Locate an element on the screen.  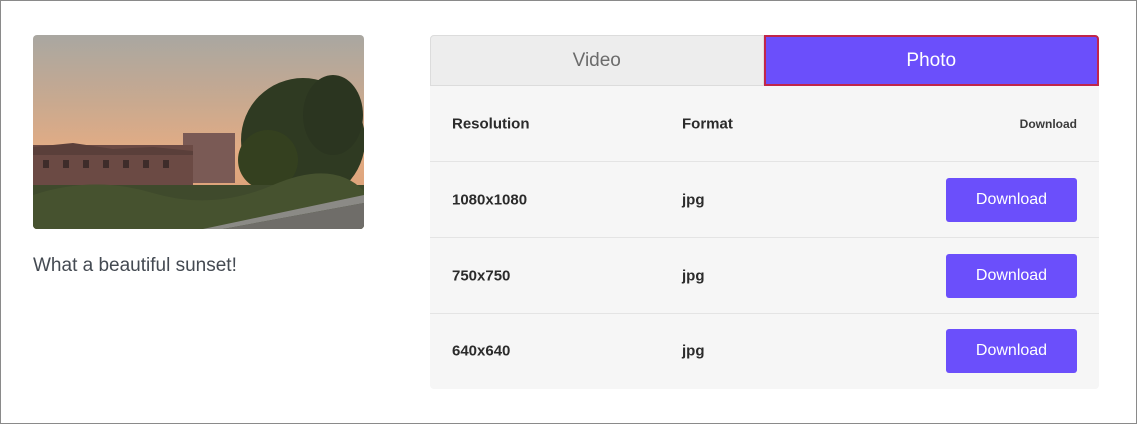
row-resolution: 640x640 is located at coordinates (481, 351).